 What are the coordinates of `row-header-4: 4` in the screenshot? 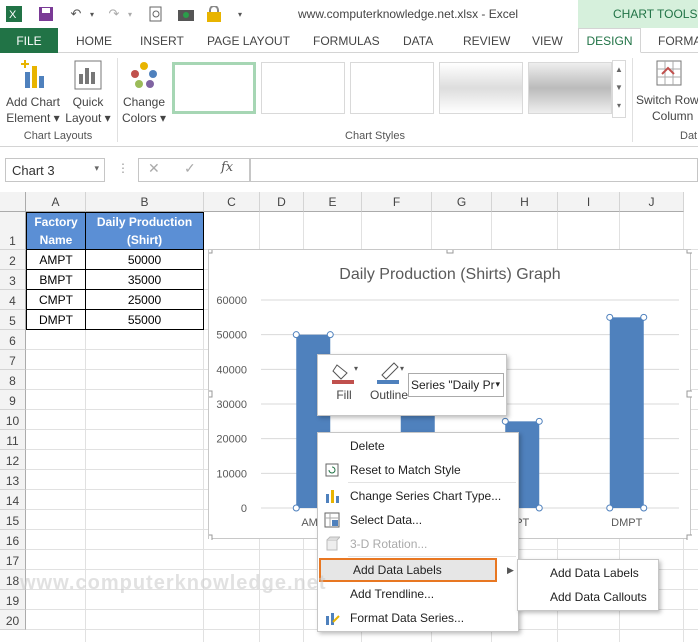 It's located at (13, 300).